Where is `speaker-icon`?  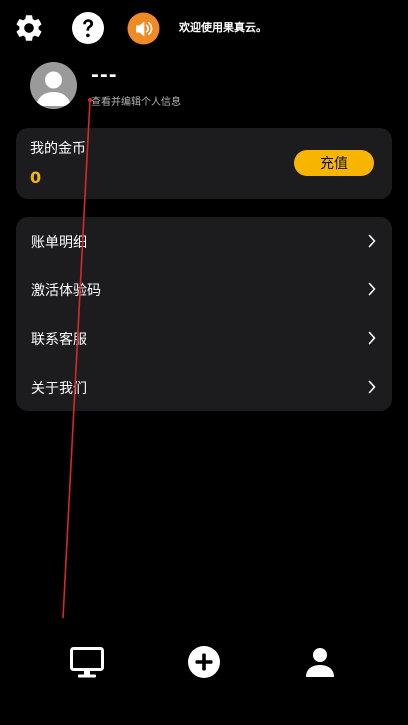
speaker-icon is located at coordinates (143, 28).